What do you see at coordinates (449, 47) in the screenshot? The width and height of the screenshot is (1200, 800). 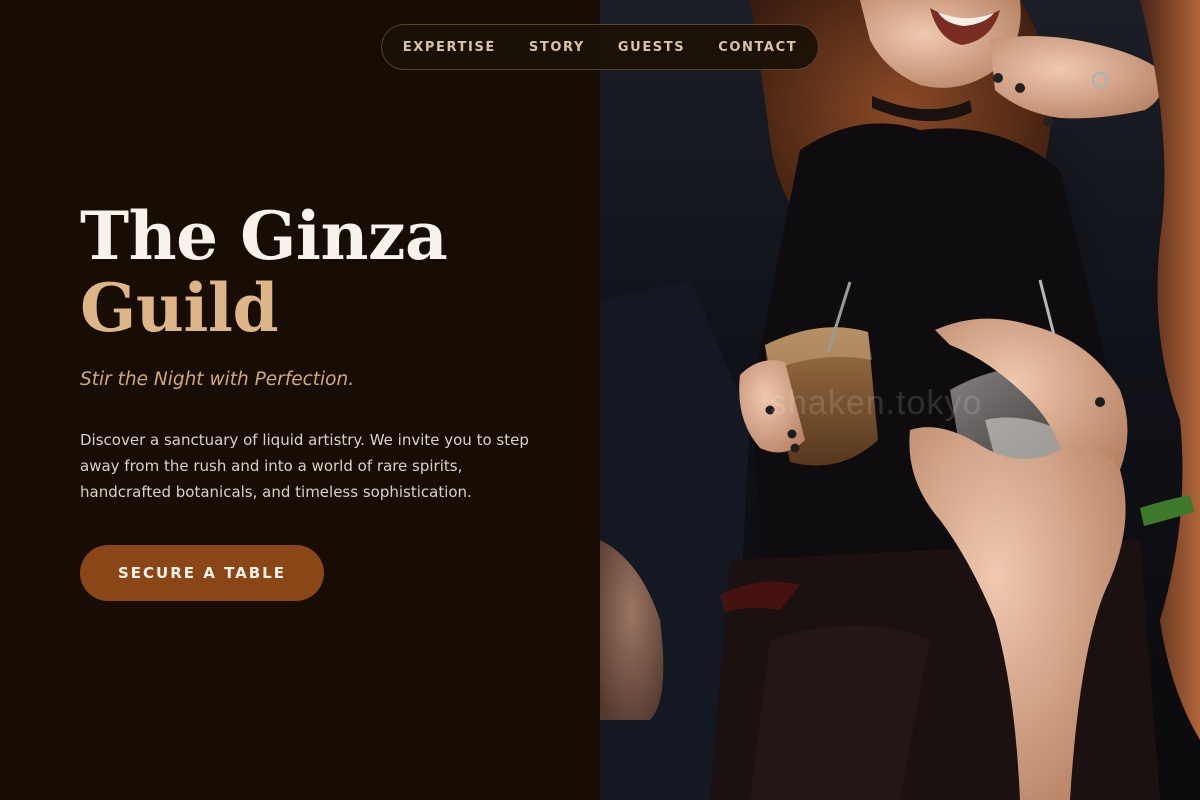 I see `nav-link-expertise: EXPERTISE` at bounding box center [449, 47].